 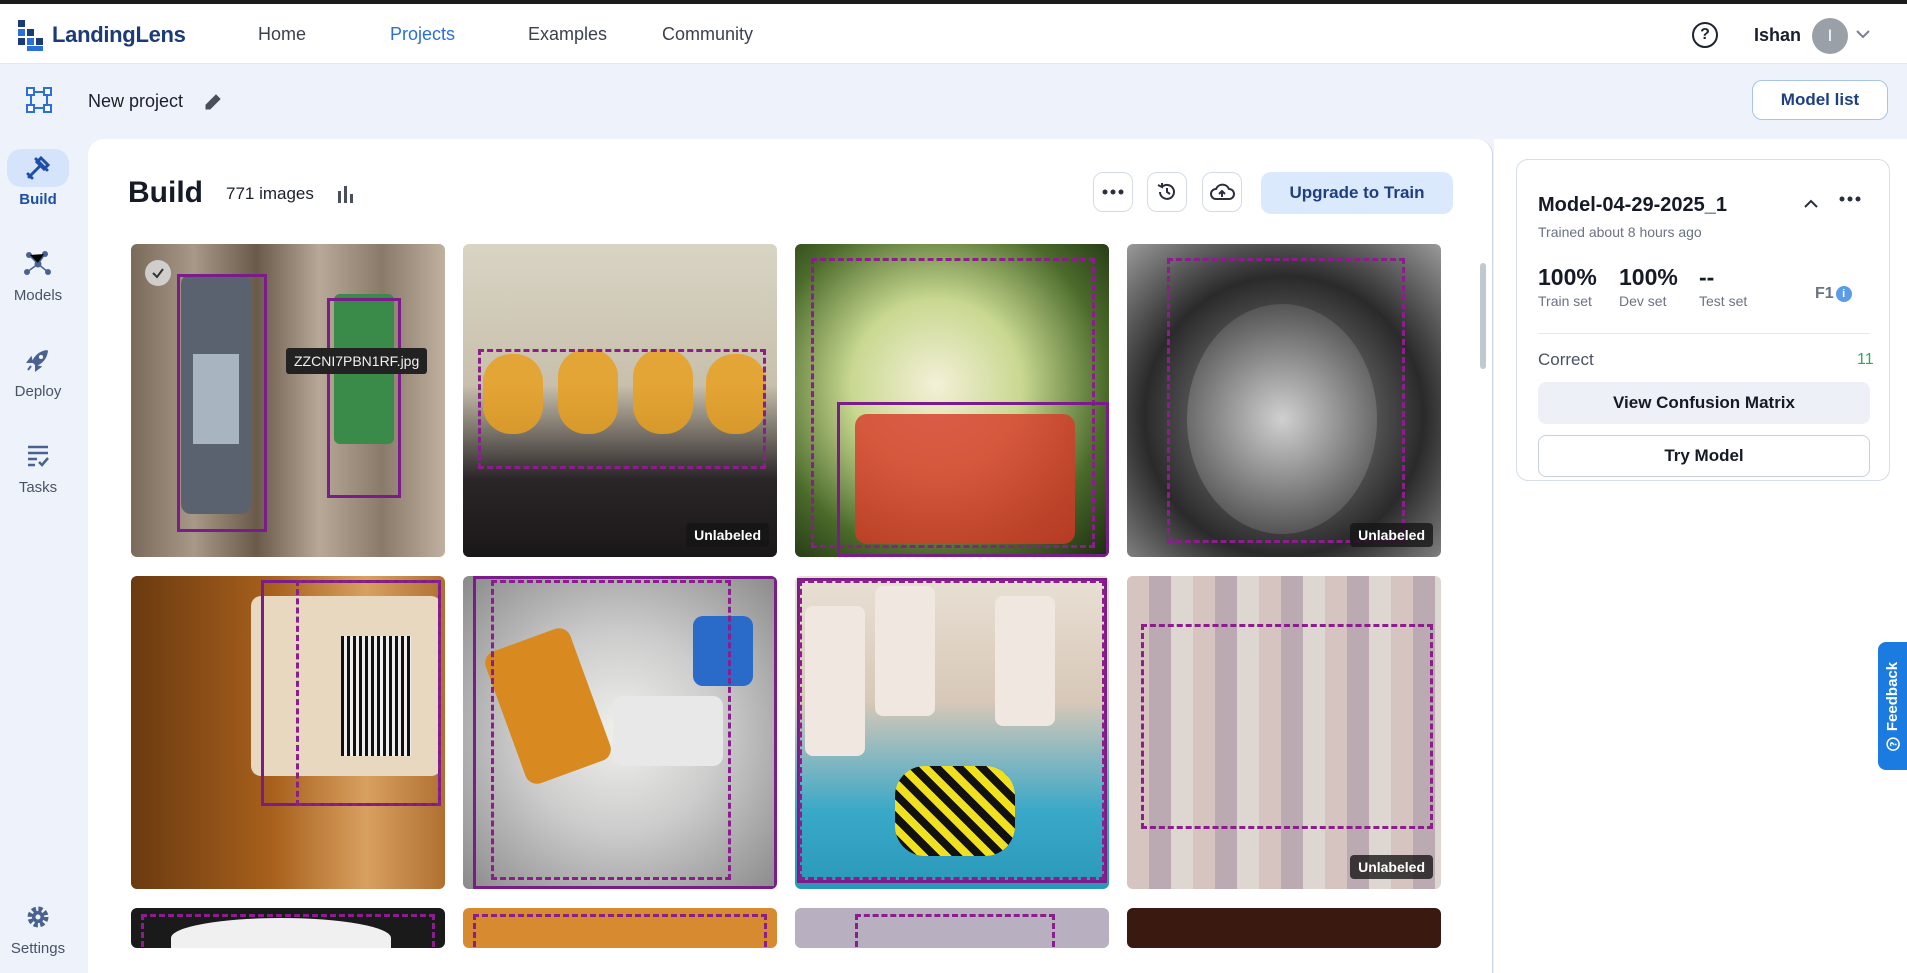 I want to click on metric-label: Dev set, so click(x=1643, y=301).